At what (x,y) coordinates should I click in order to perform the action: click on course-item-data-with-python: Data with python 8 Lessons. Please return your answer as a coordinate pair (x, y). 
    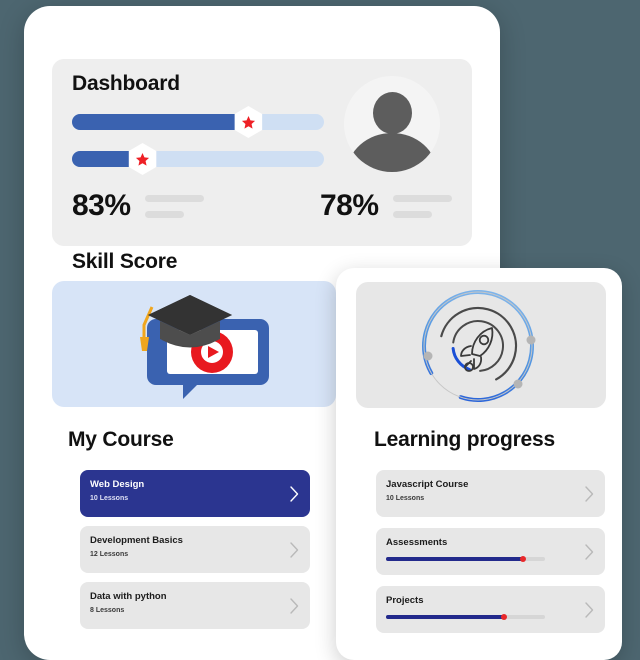
    Looking at the image, I should click on (195, 605).